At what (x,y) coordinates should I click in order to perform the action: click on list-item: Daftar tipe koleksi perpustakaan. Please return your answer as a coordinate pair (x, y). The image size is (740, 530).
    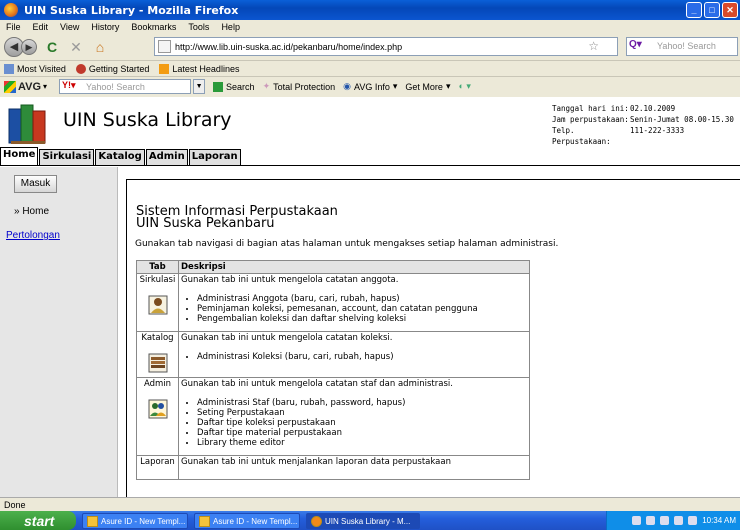
    Looking at the image, I should click on (362, 423).